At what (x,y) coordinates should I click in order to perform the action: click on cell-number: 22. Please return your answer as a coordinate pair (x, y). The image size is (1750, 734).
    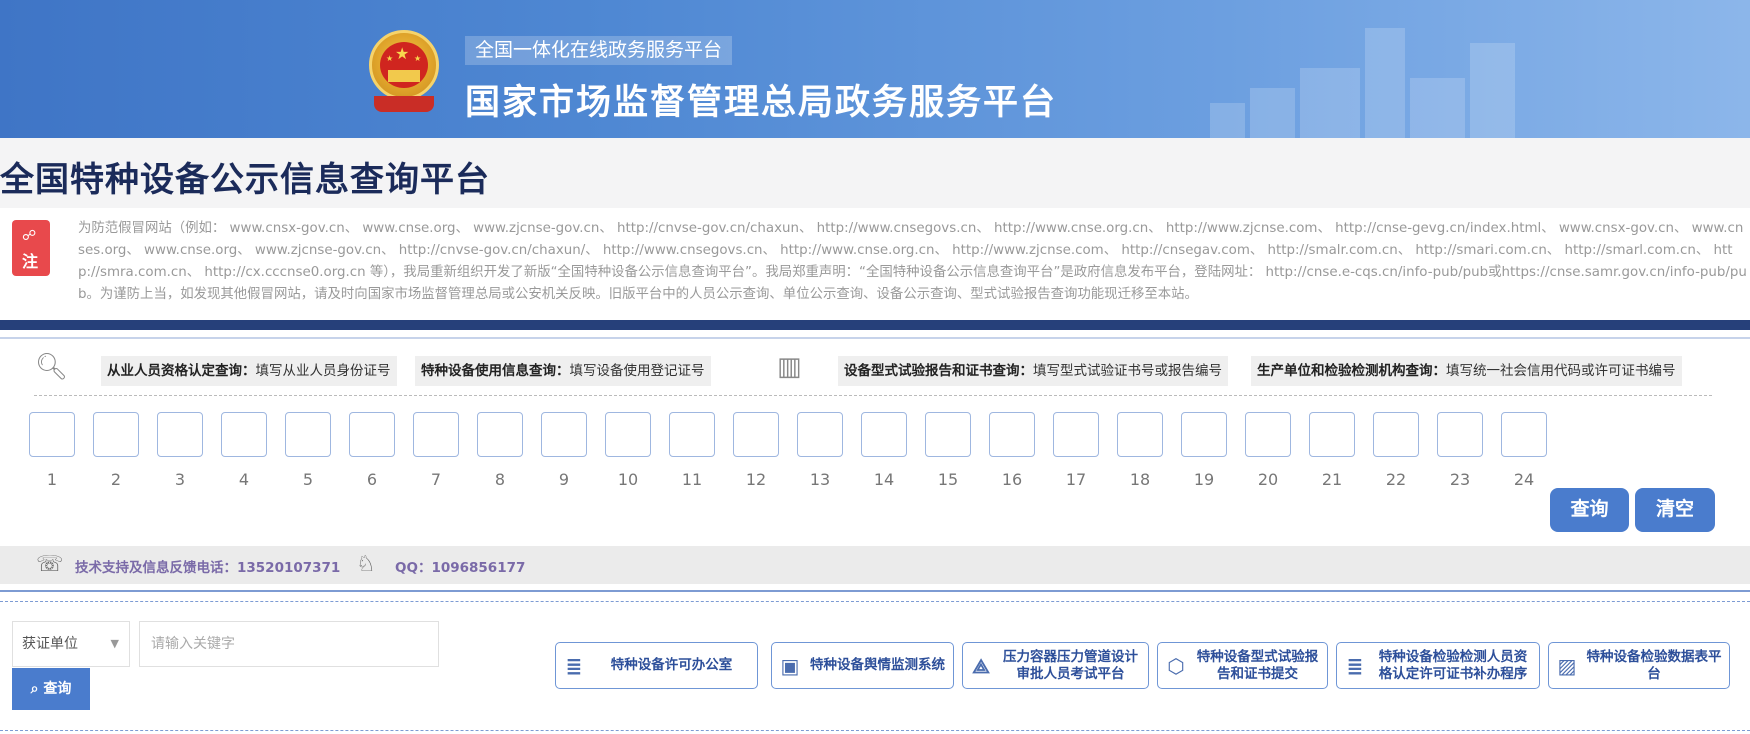
    Looking at the image, I should click on (1396, 479).